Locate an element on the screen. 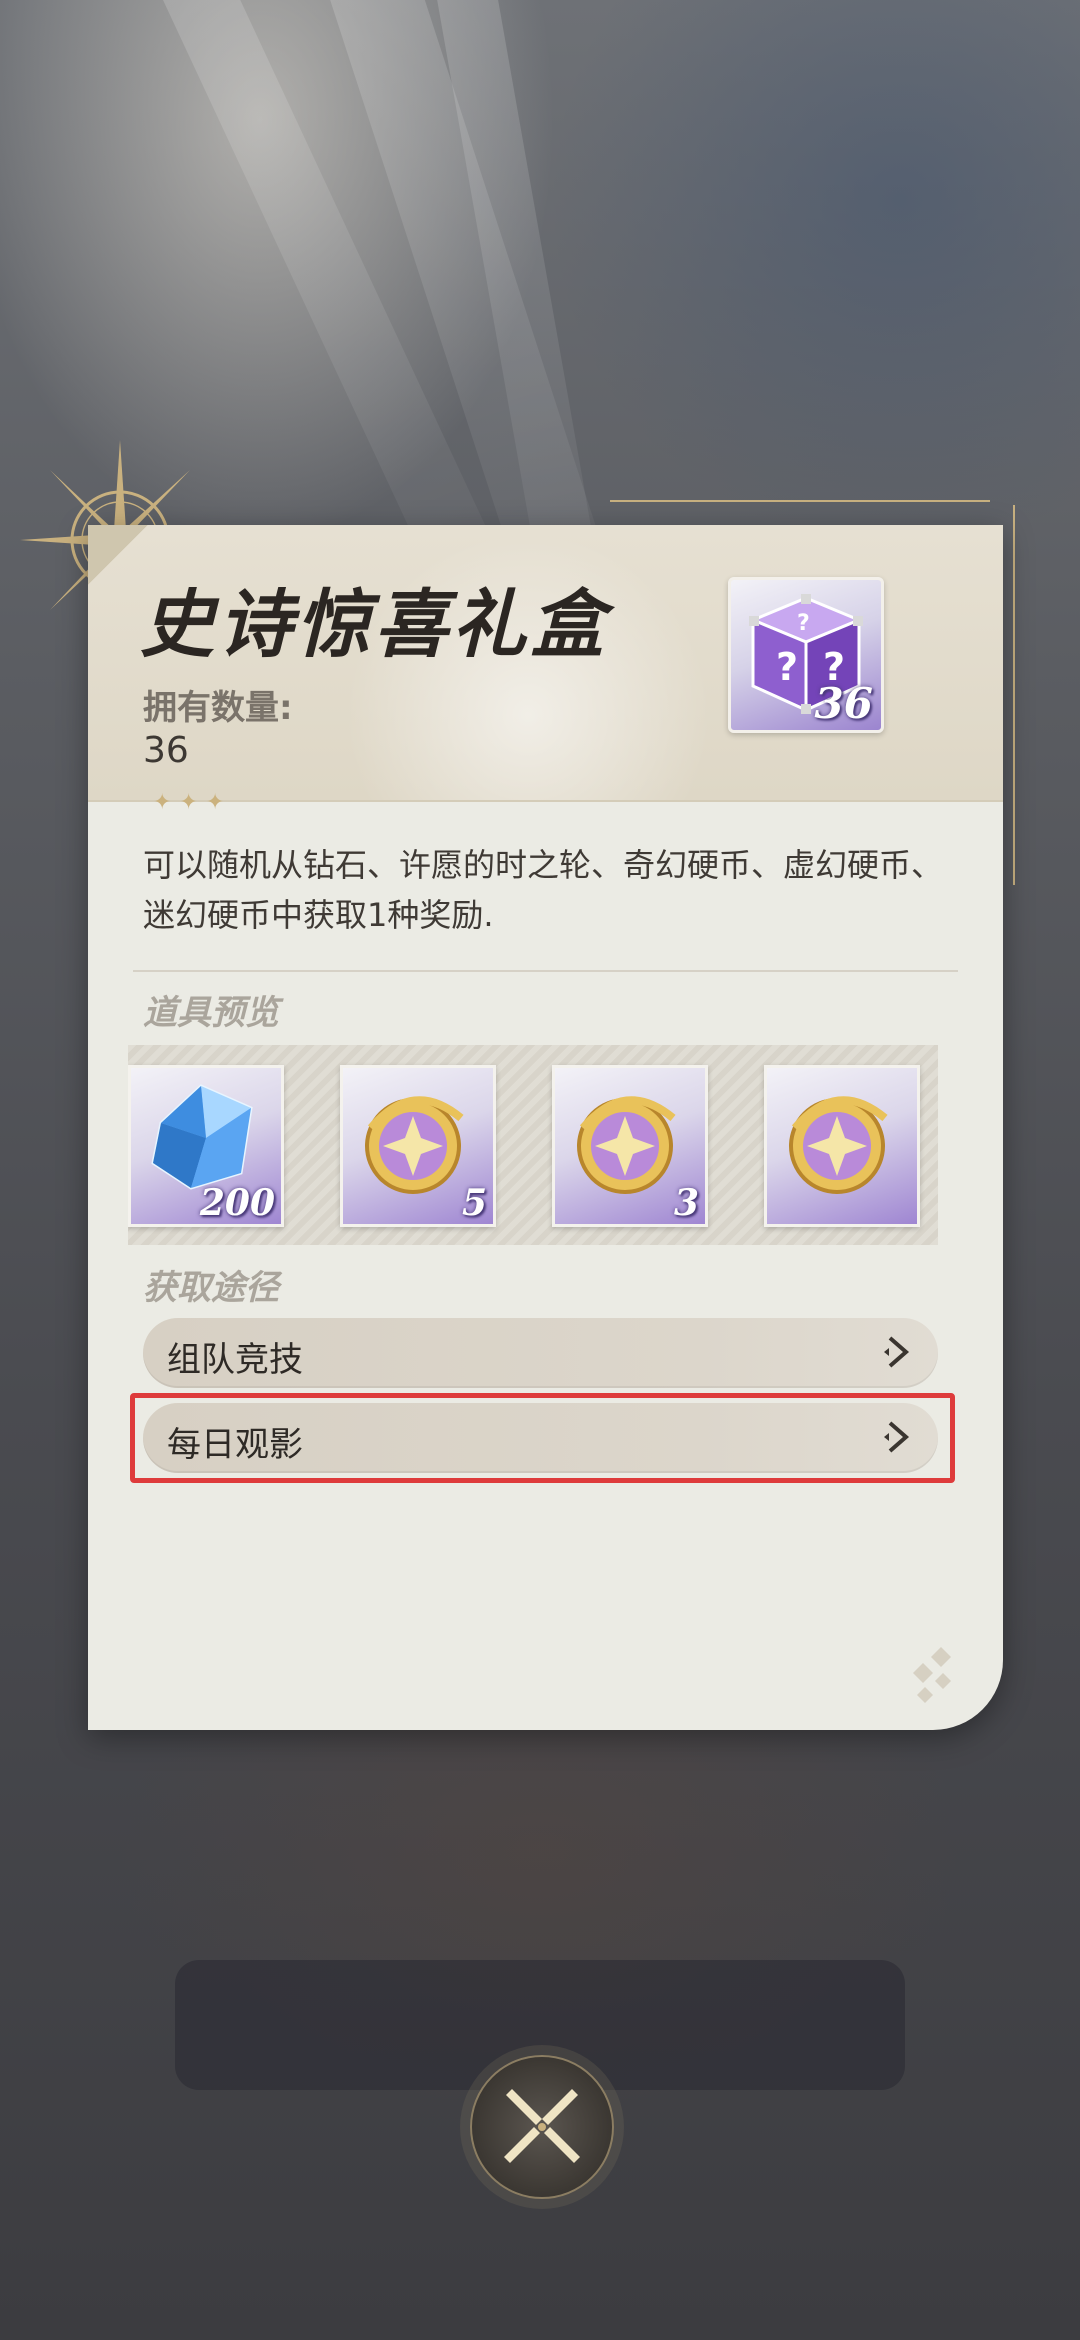 Image resolution: width=1080 pixels, height=2340 pixels. close-button is located at coordinates (542, 2127).